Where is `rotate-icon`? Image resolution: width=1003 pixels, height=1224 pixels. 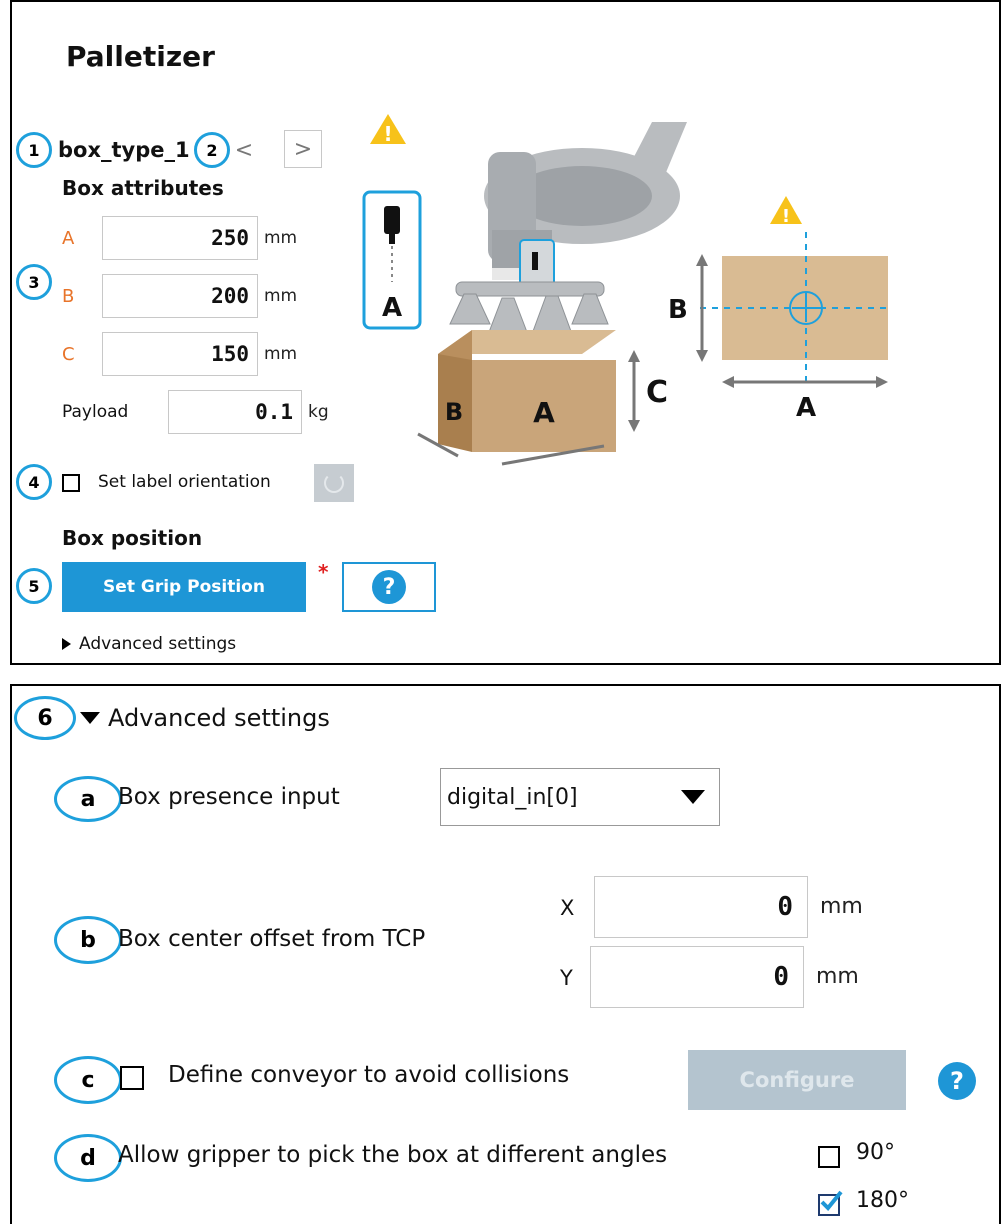 rotate-icon is located at coordinates (334, 483).